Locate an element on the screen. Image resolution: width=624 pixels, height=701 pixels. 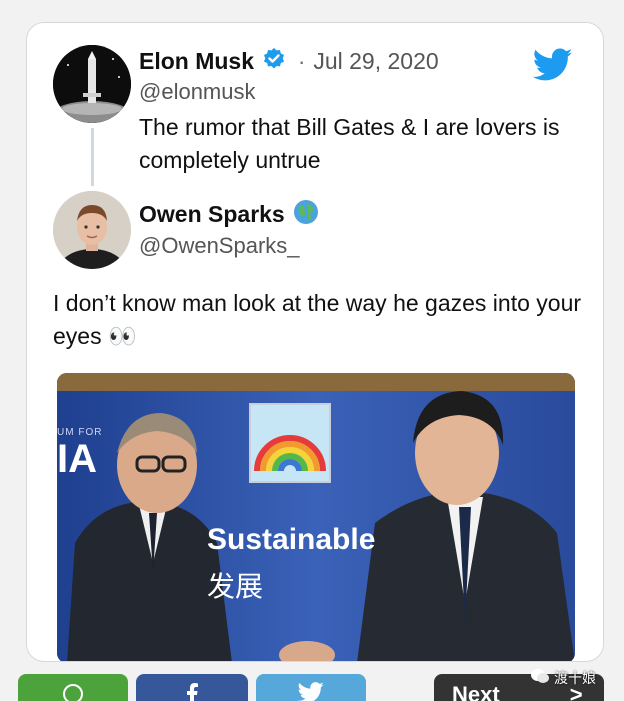
thread-connector-line is located at coordinates (92, 157).